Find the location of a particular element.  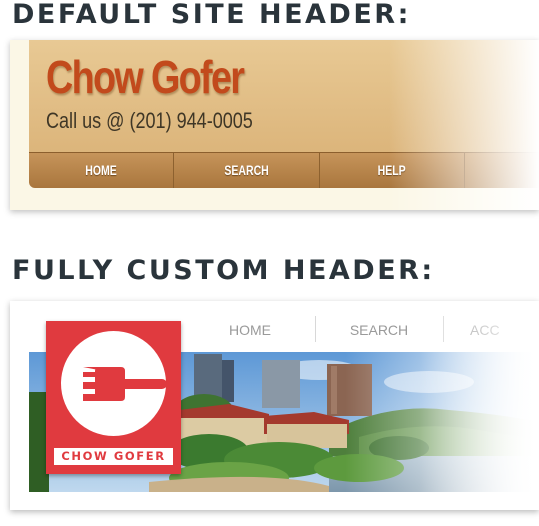

logo-circle is located at coordinates (114, 383).